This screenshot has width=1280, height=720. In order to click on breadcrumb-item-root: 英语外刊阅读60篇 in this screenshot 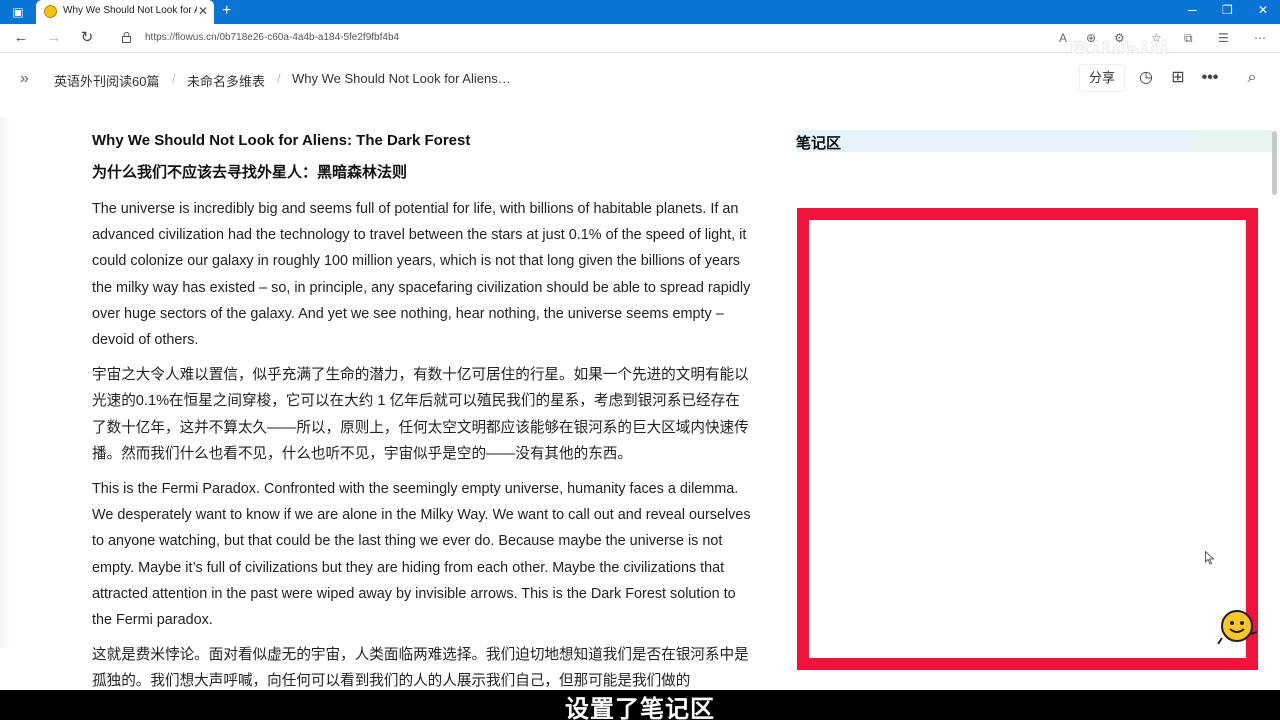, I will do `click(106, 80)`.